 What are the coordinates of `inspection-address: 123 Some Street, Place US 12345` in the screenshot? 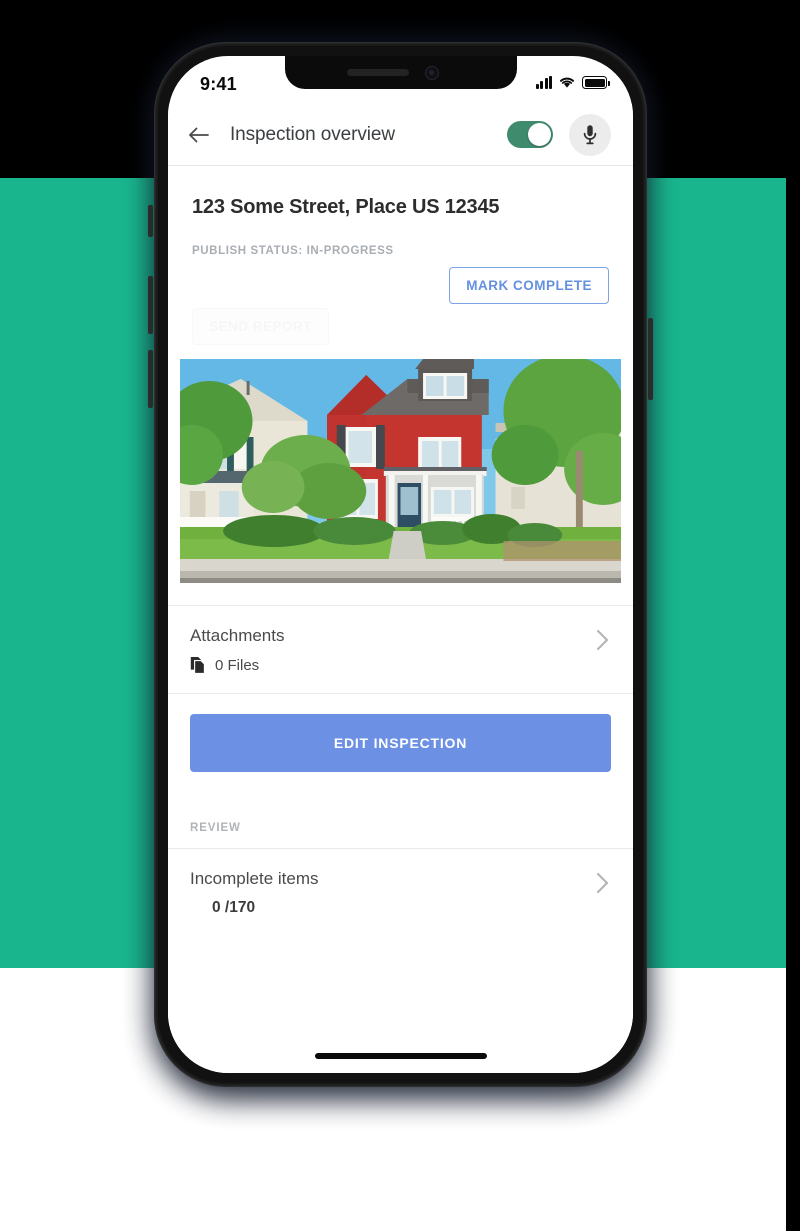 It's located at (346, 207).